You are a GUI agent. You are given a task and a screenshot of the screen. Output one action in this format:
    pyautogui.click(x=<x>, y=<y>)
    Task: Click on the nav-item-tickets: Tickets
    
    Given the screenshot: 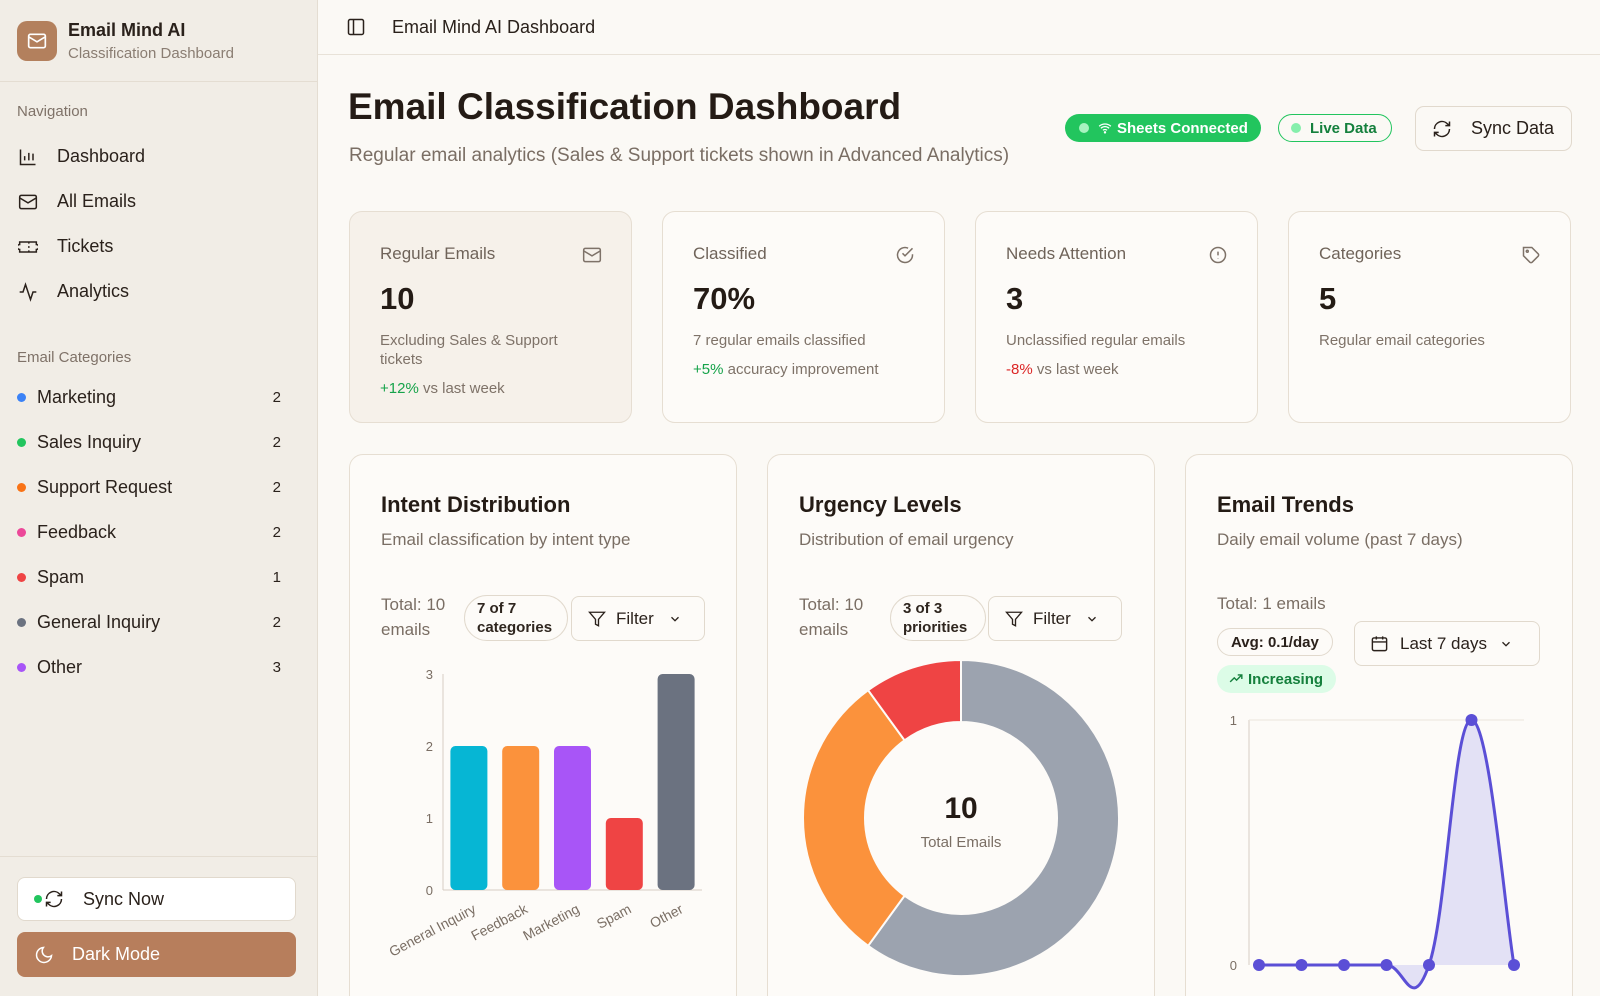 What is the action you would take?
    pyautogui.click(x=158, y=246)
    